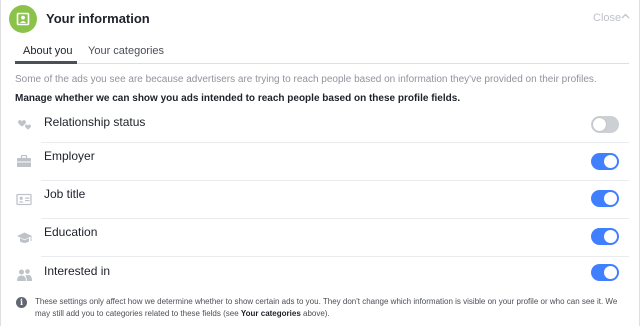  I want to click on interested-in-toggle, so click(605, 272).